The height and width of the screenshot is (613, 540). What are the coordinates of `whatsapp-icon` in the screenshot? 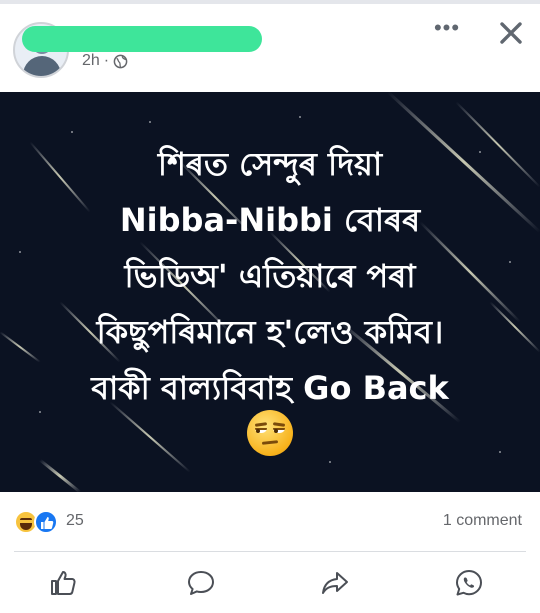 It's located at (469, 583).